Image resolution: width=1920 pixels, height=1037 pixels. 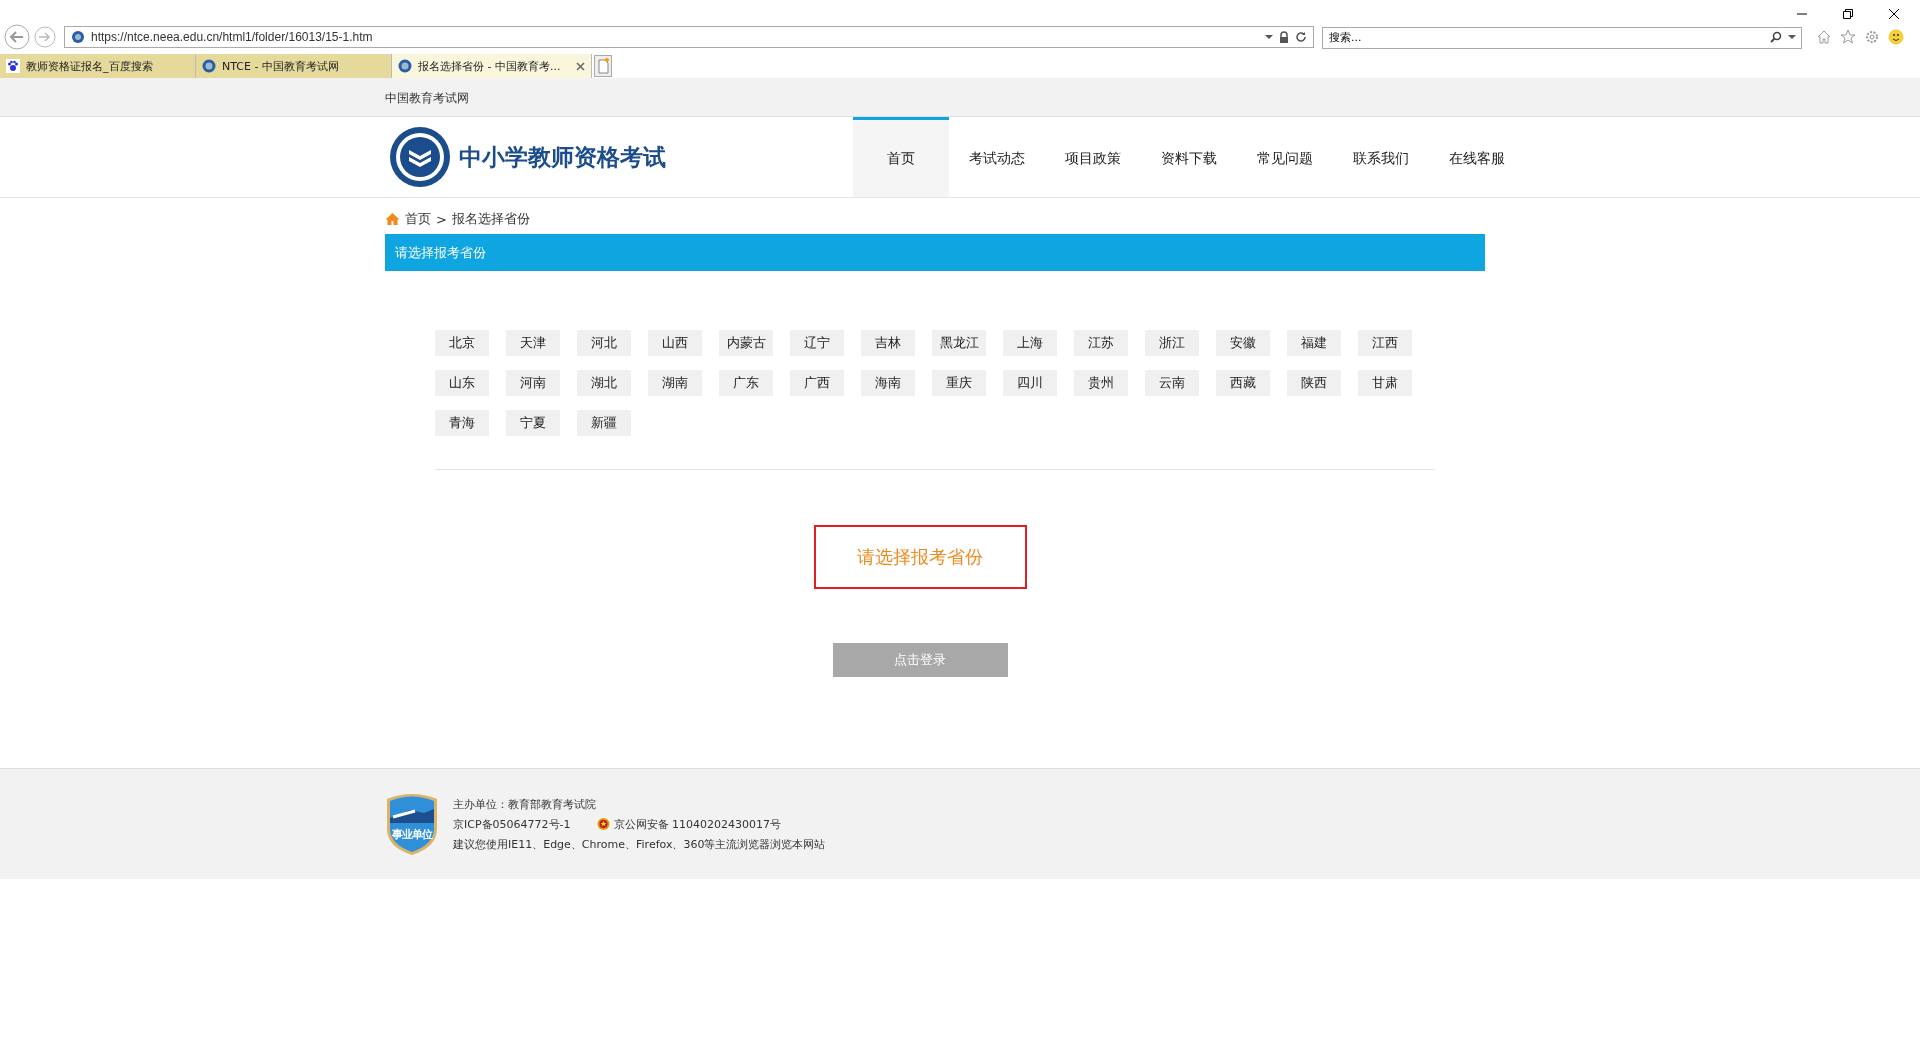 What do you see at coordinates (17, 37) in the screenshot?
I see `back-icon` at bounding box center [17, 37].